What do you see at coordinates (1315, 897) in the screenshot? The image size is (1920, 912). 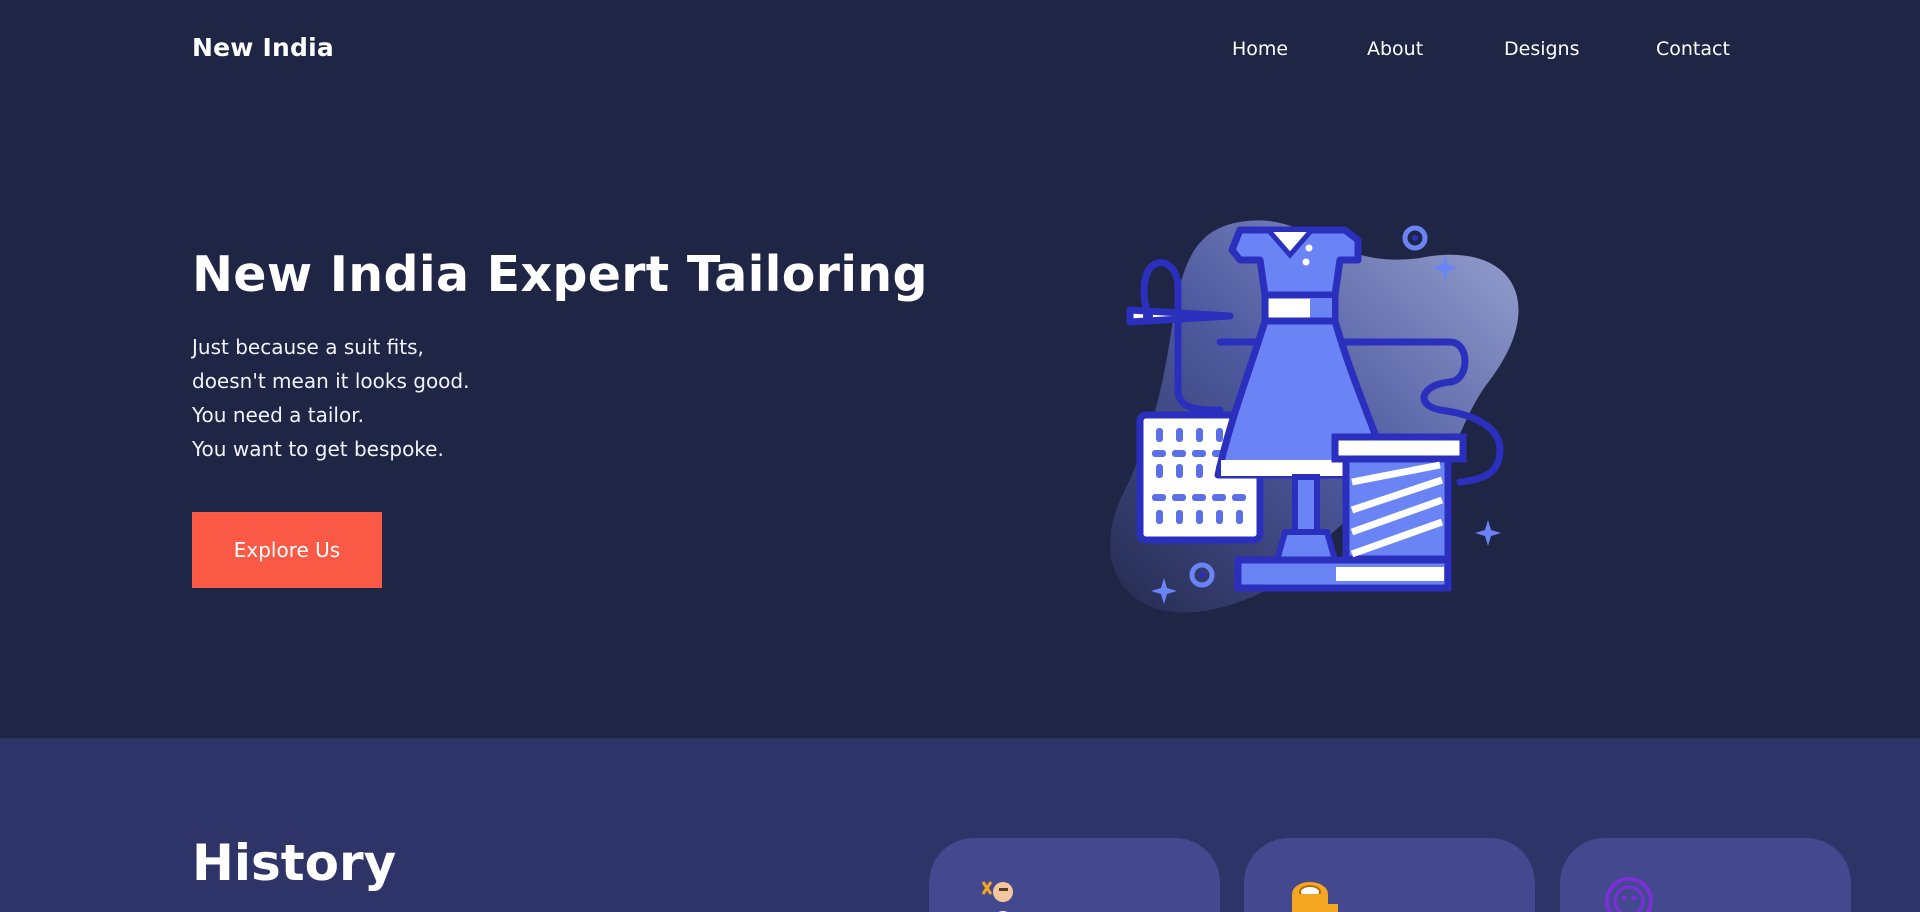 I see `measuring-tape-icon` at bounding box center [1315, 897].